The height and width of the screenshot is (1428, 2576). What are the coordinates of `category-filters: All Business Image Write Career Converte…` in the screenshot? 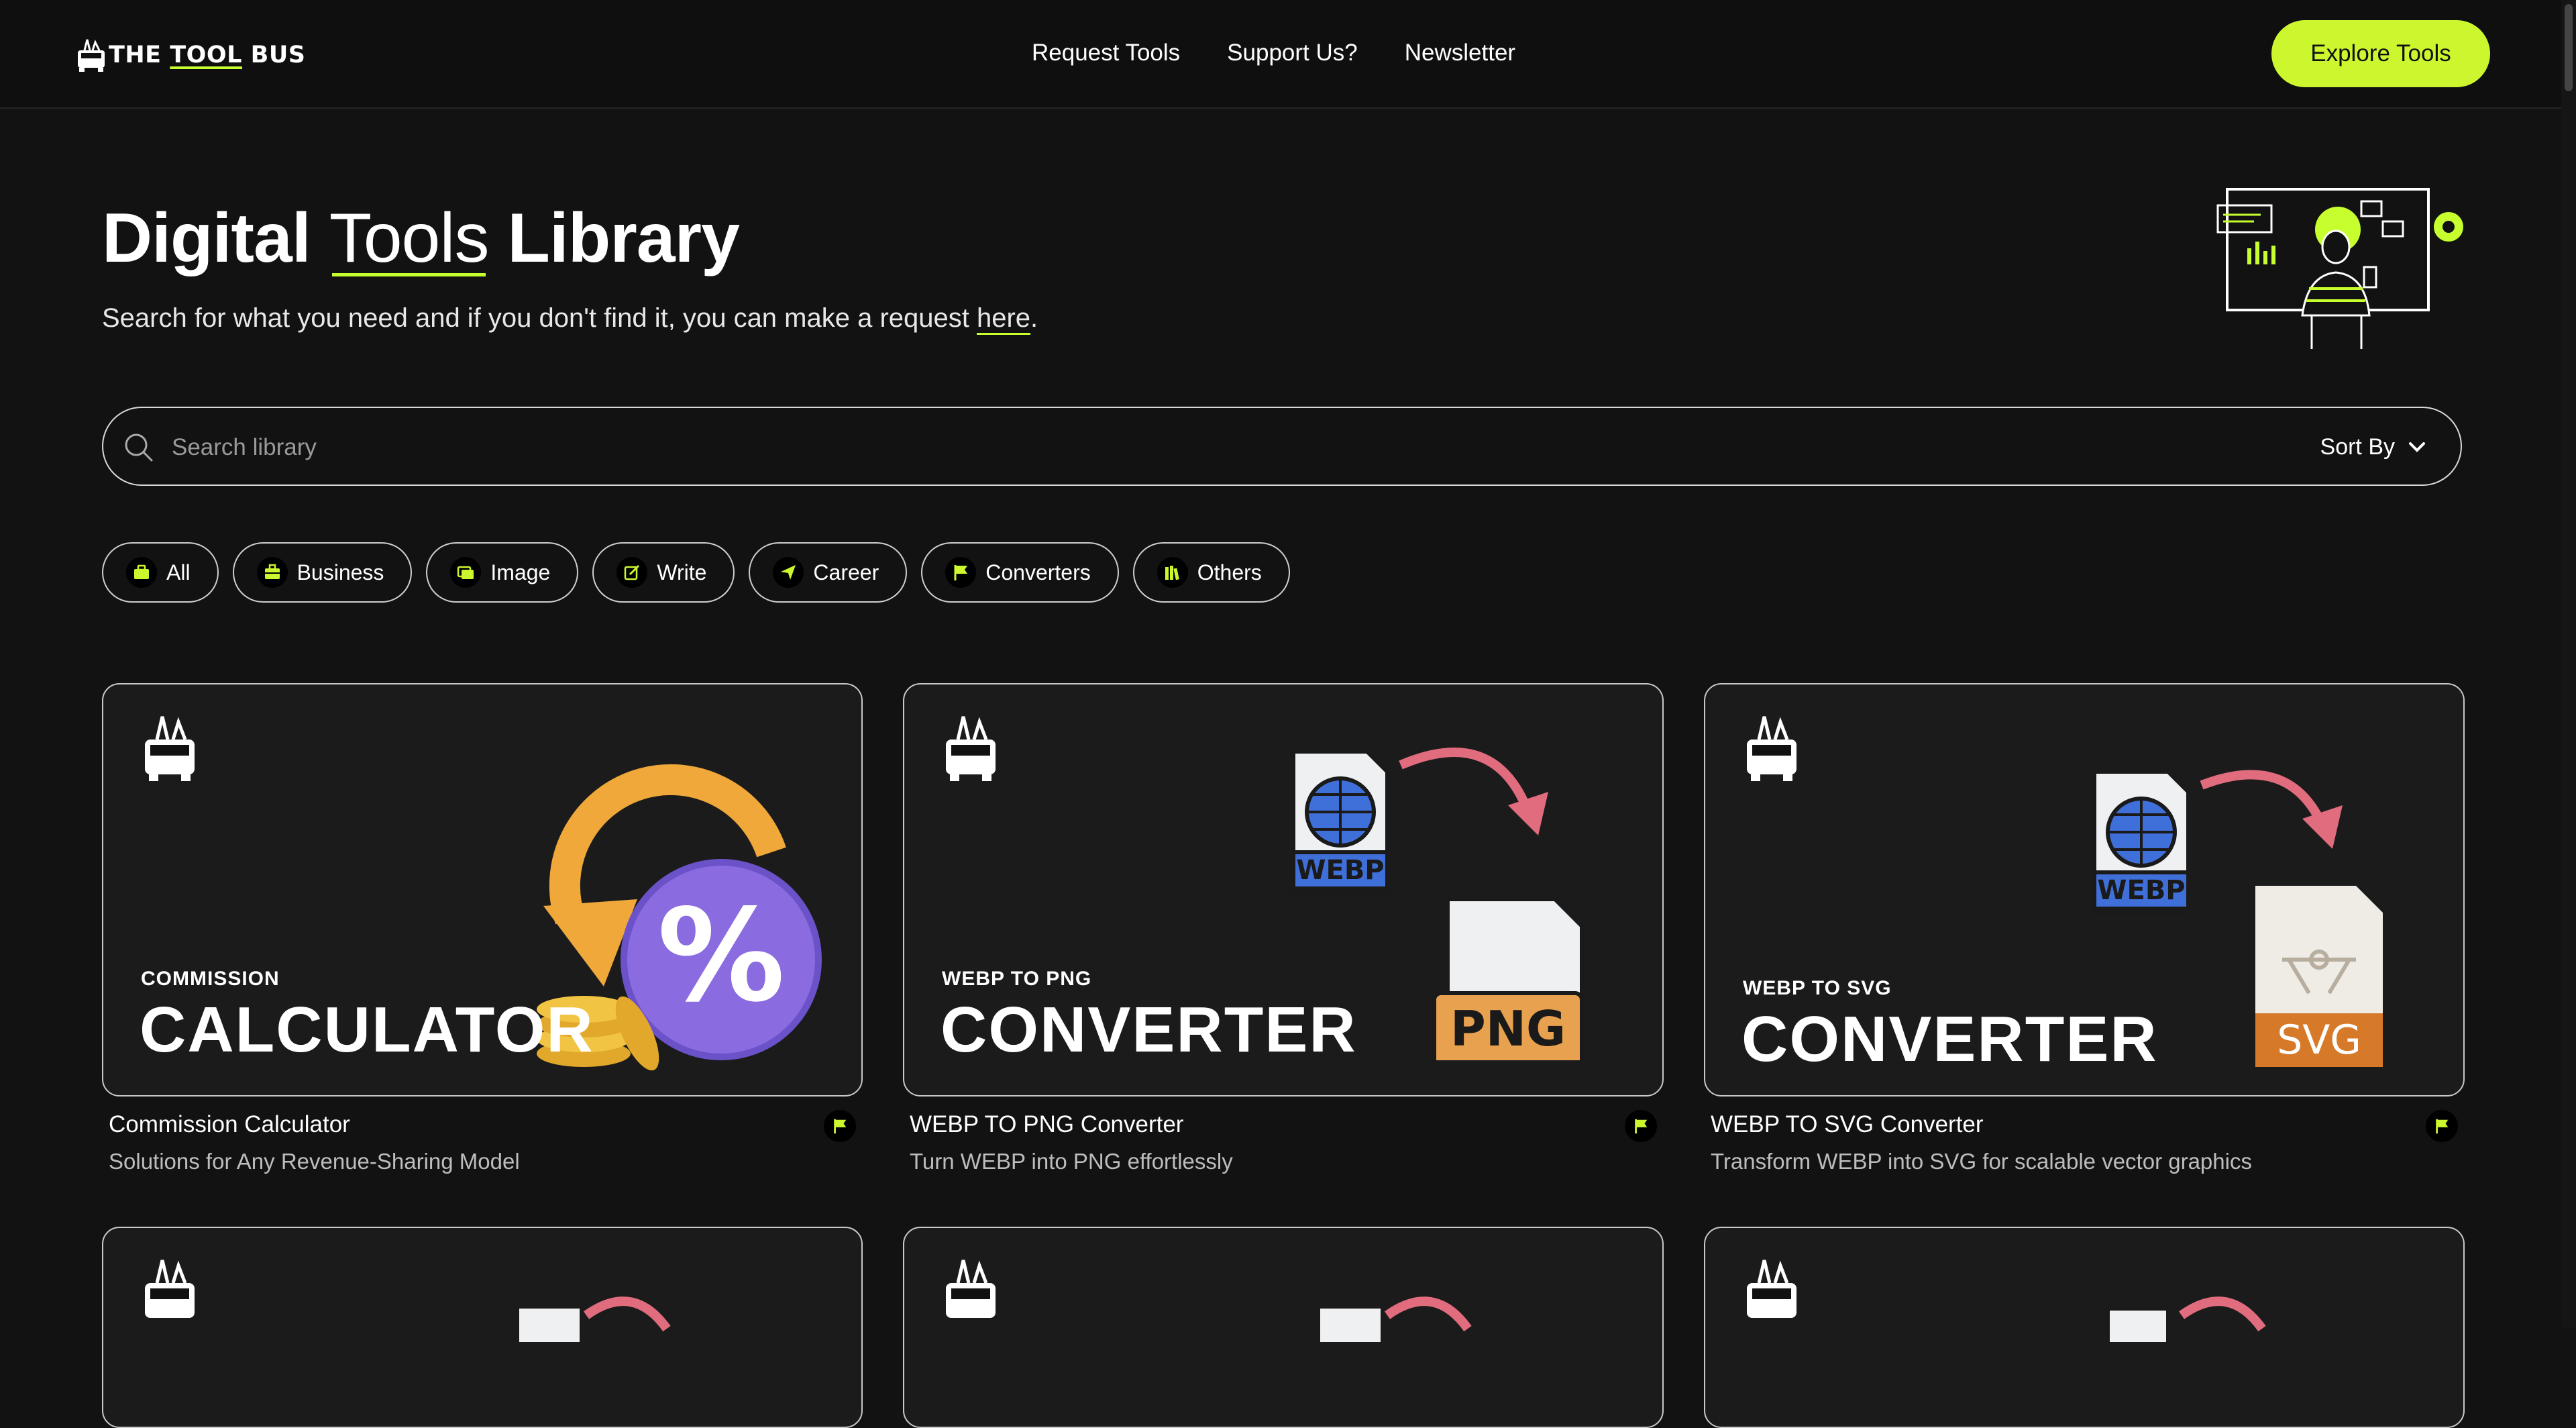 It's located at (696, 572).